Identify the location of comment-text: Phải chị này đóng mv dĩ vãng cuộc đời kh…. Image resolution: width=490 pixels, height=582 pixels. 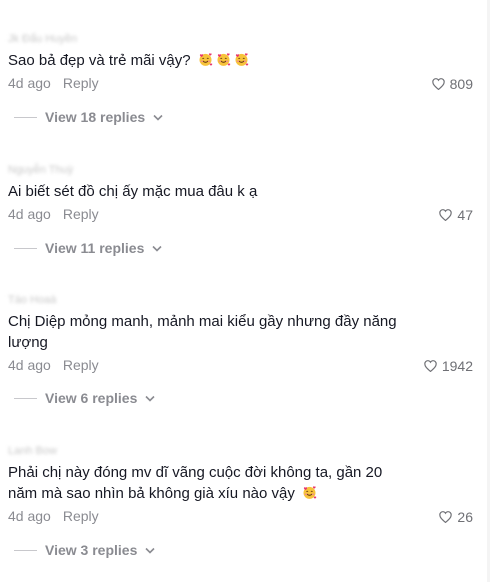
(208, 483).